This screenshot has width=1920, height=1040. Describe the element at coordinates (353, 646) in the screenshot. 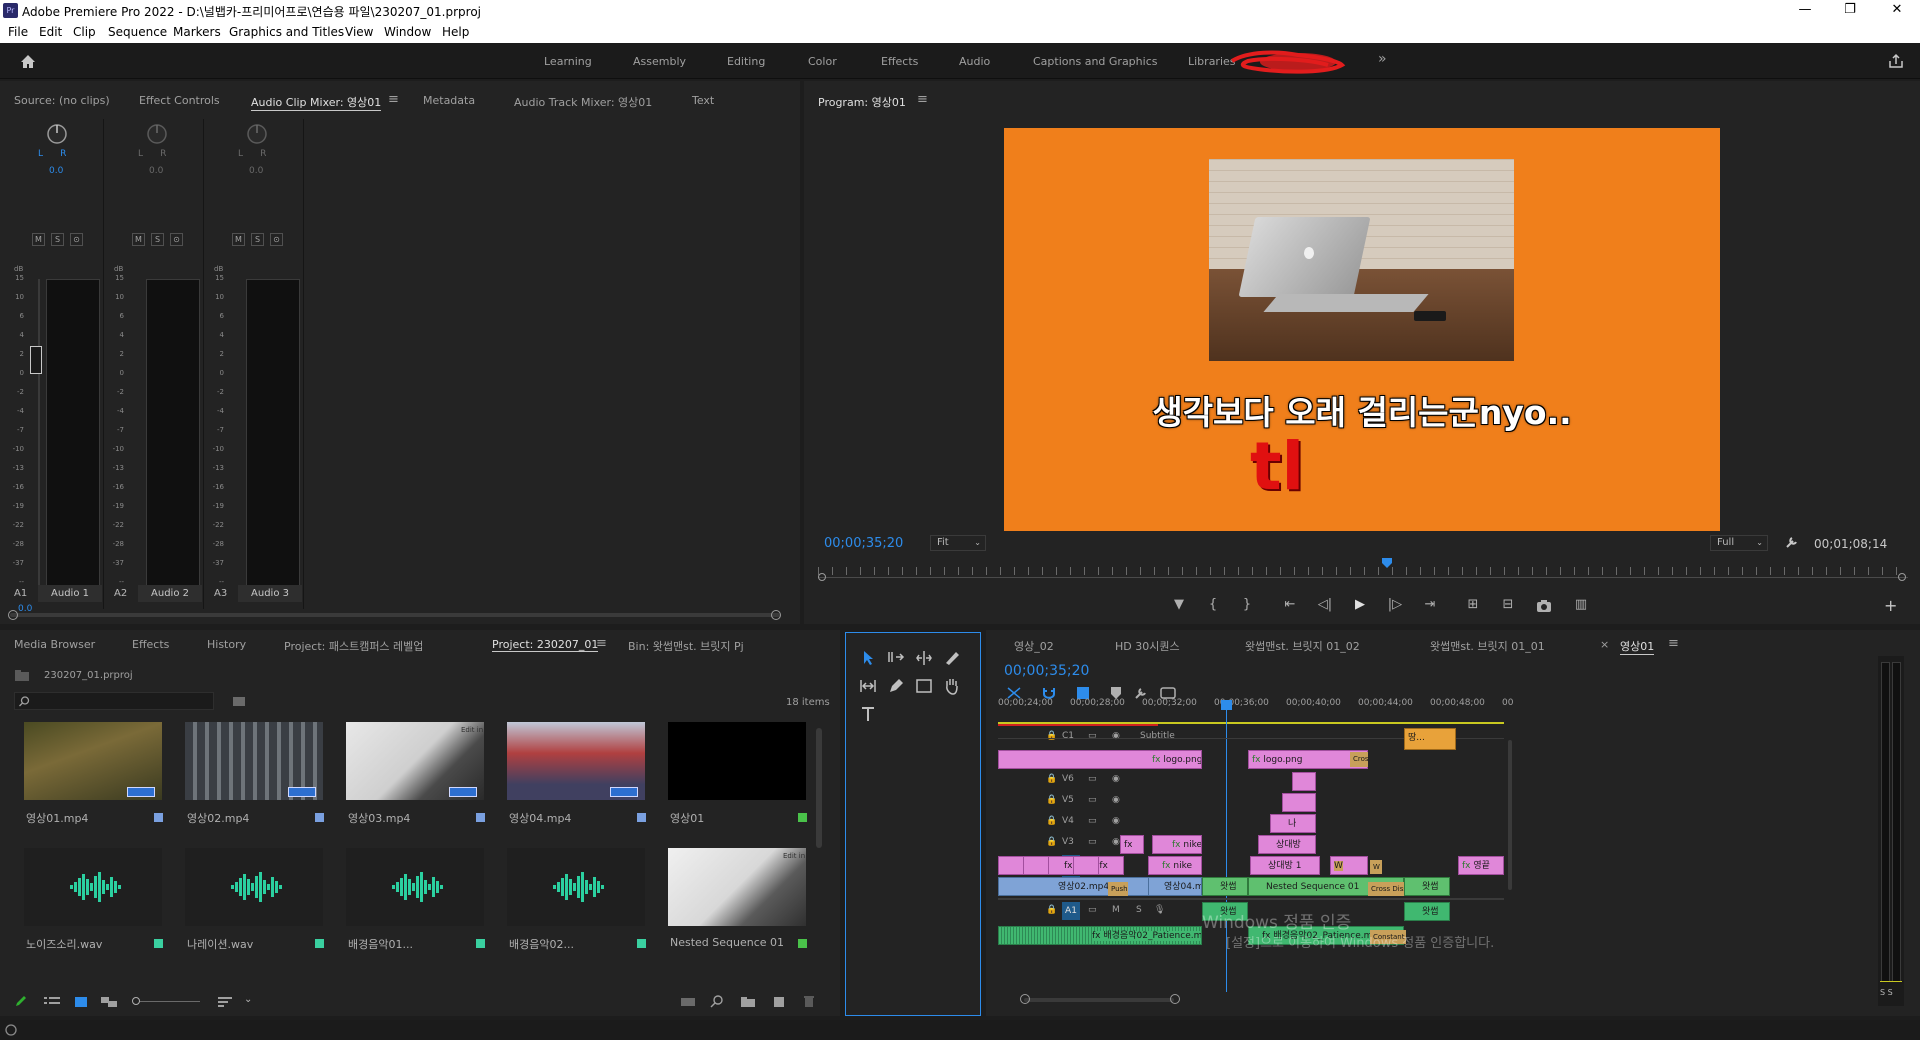

I see `tab-project-fastcampus: Project: 패스트캠퍼스 레벨업` at that location.